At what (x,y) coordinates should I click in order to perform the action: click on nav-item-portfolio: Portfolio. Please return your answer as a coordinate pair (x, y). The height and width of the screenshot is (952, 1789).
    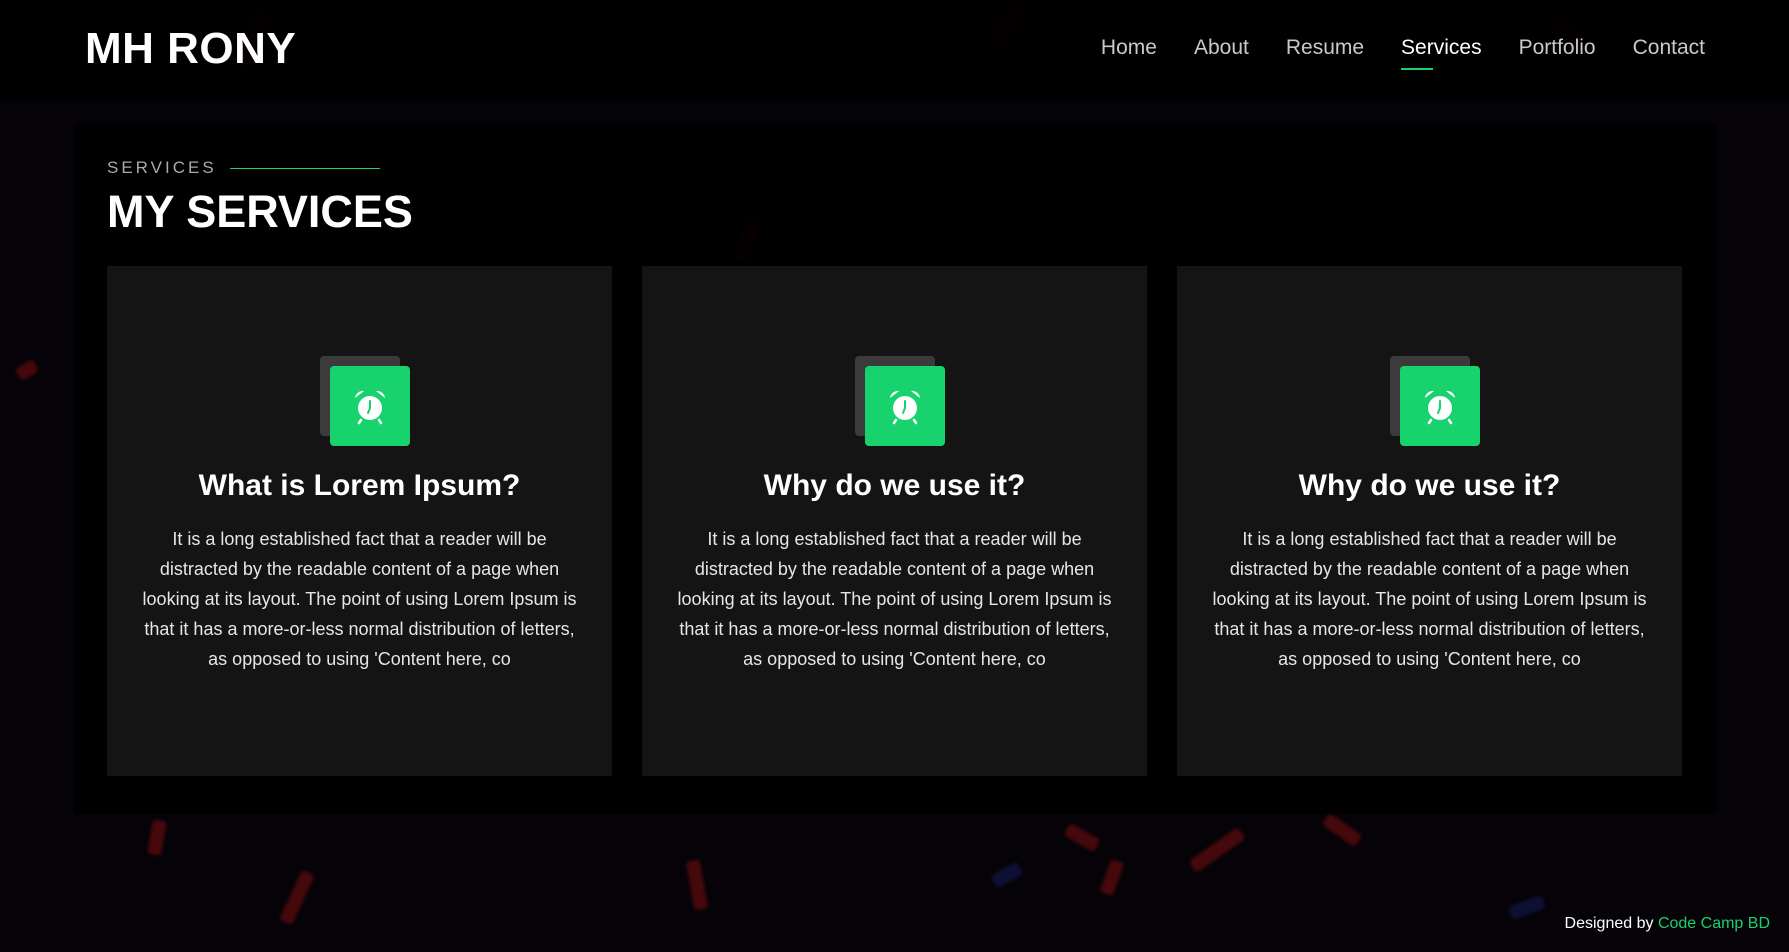
    Looking at the image, I should click on (1557, 48).